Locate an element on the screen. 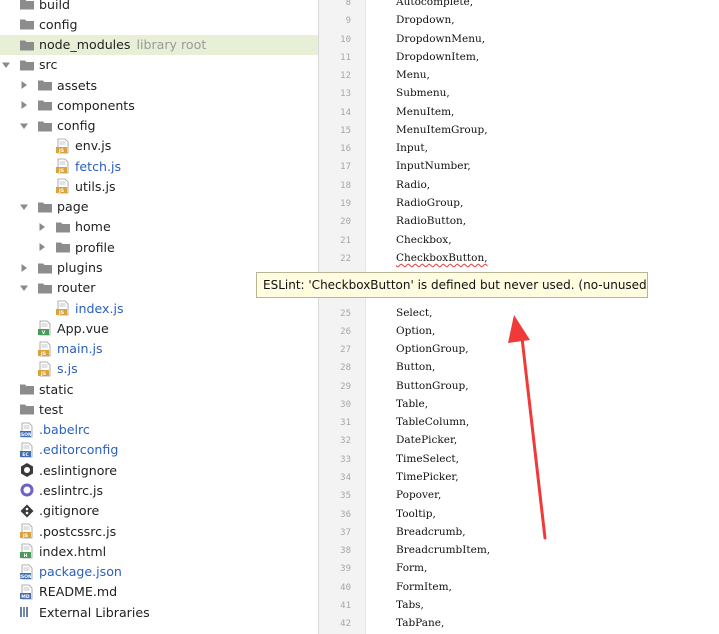 The height and width of the screenshot is (634, 719). tree-item-label: assets is located at coordinates (77, 85).